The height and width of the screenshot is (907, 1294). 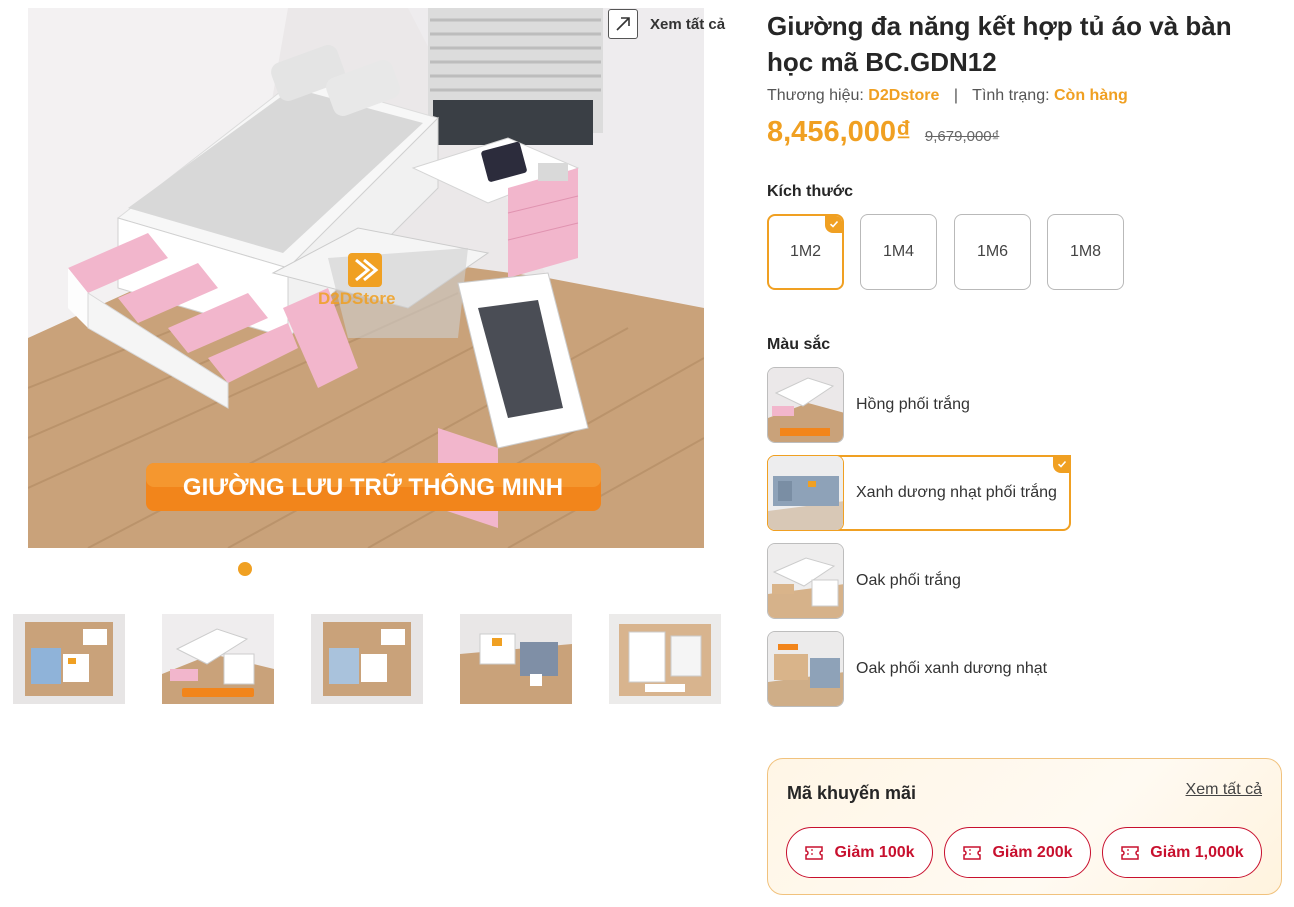 I want to click on size-option-1m2: 1M2, so click(x=805, y=252).